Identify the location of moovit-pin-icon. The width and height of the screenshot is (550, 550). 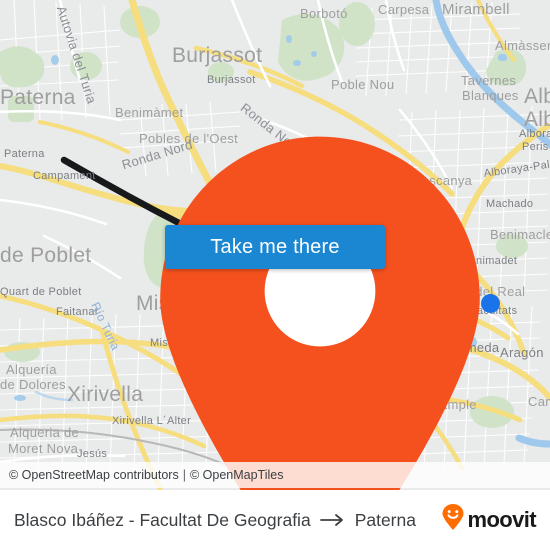
(453, 520).